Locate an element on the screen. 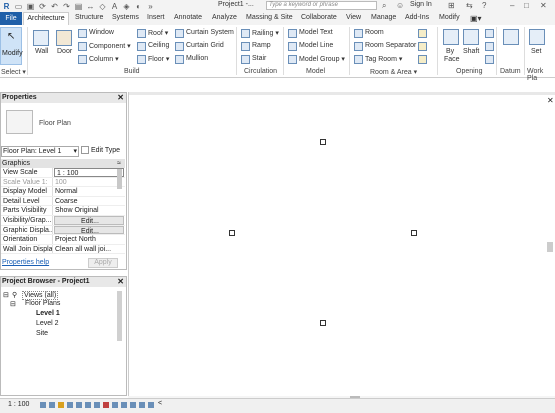 This screenshot has height=413, width=555. tab-systems: Systems is located at coordinates (125, 17).